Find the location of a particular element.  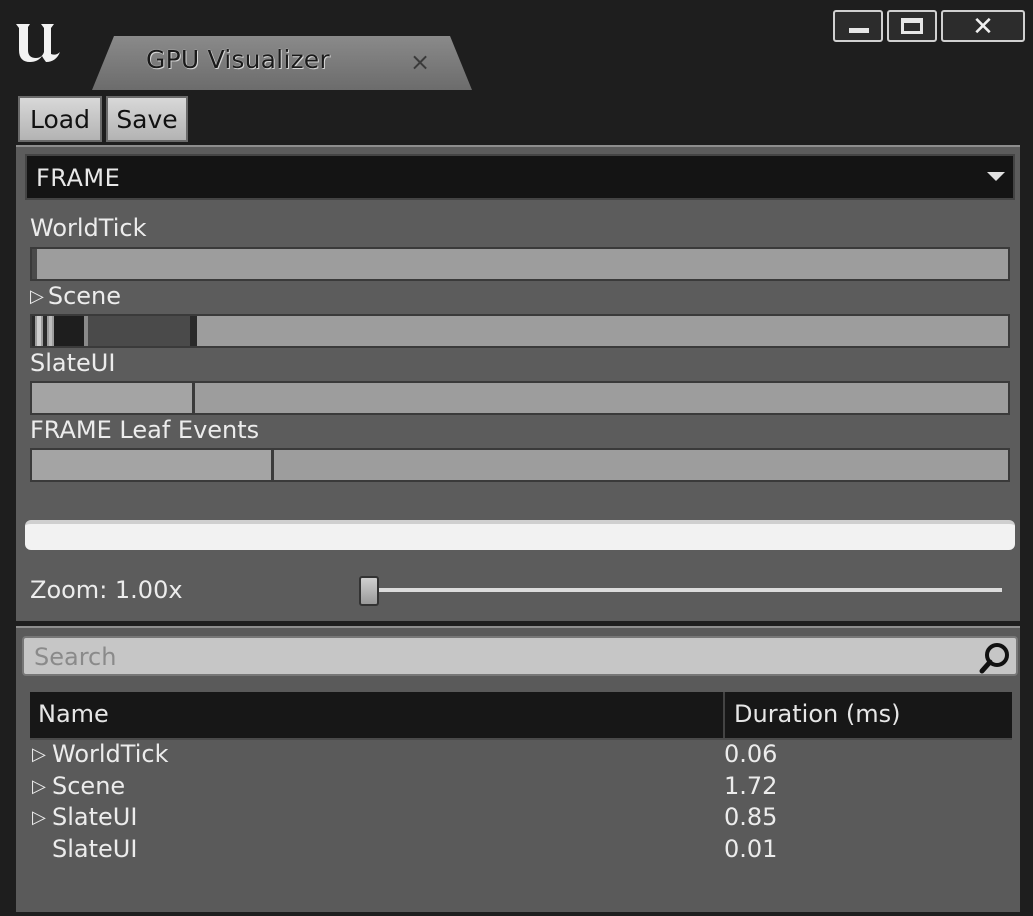

maximize-icon is located at coordinates (912, 26).